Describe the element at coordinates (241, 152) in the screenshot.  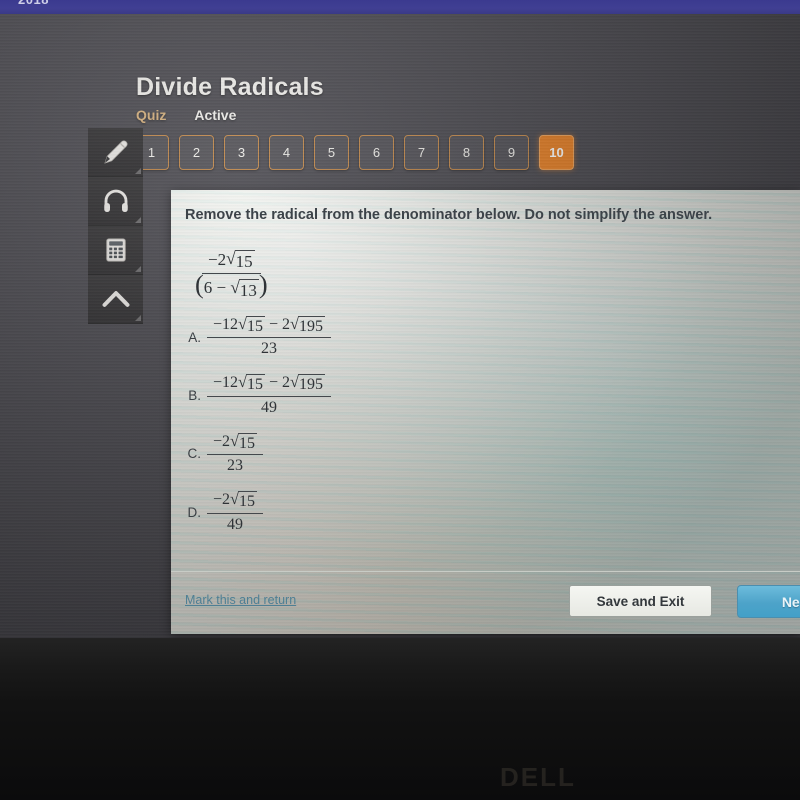
I see `question-number-3: 3` at that location.